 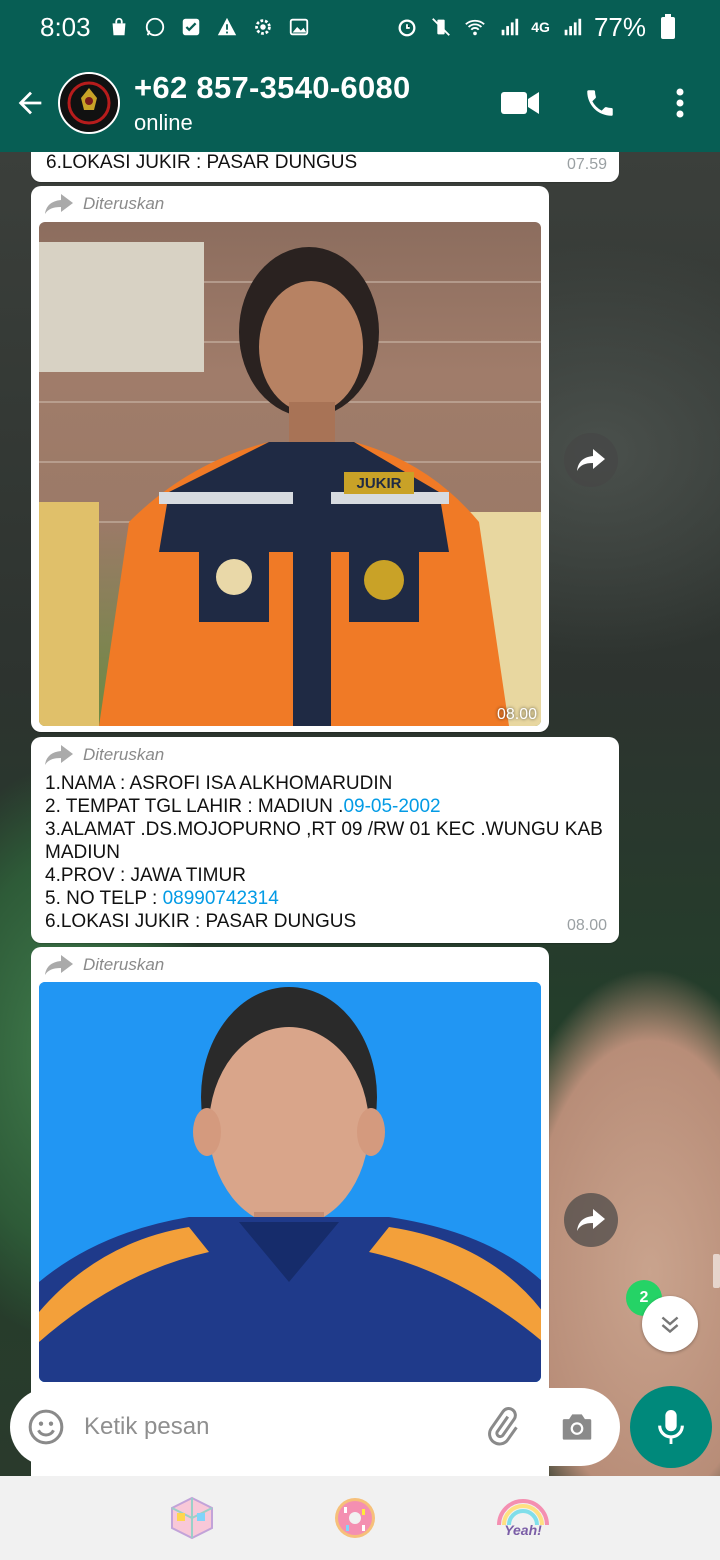 I want to click on network-type: 4G, so click(x=540, y=27).